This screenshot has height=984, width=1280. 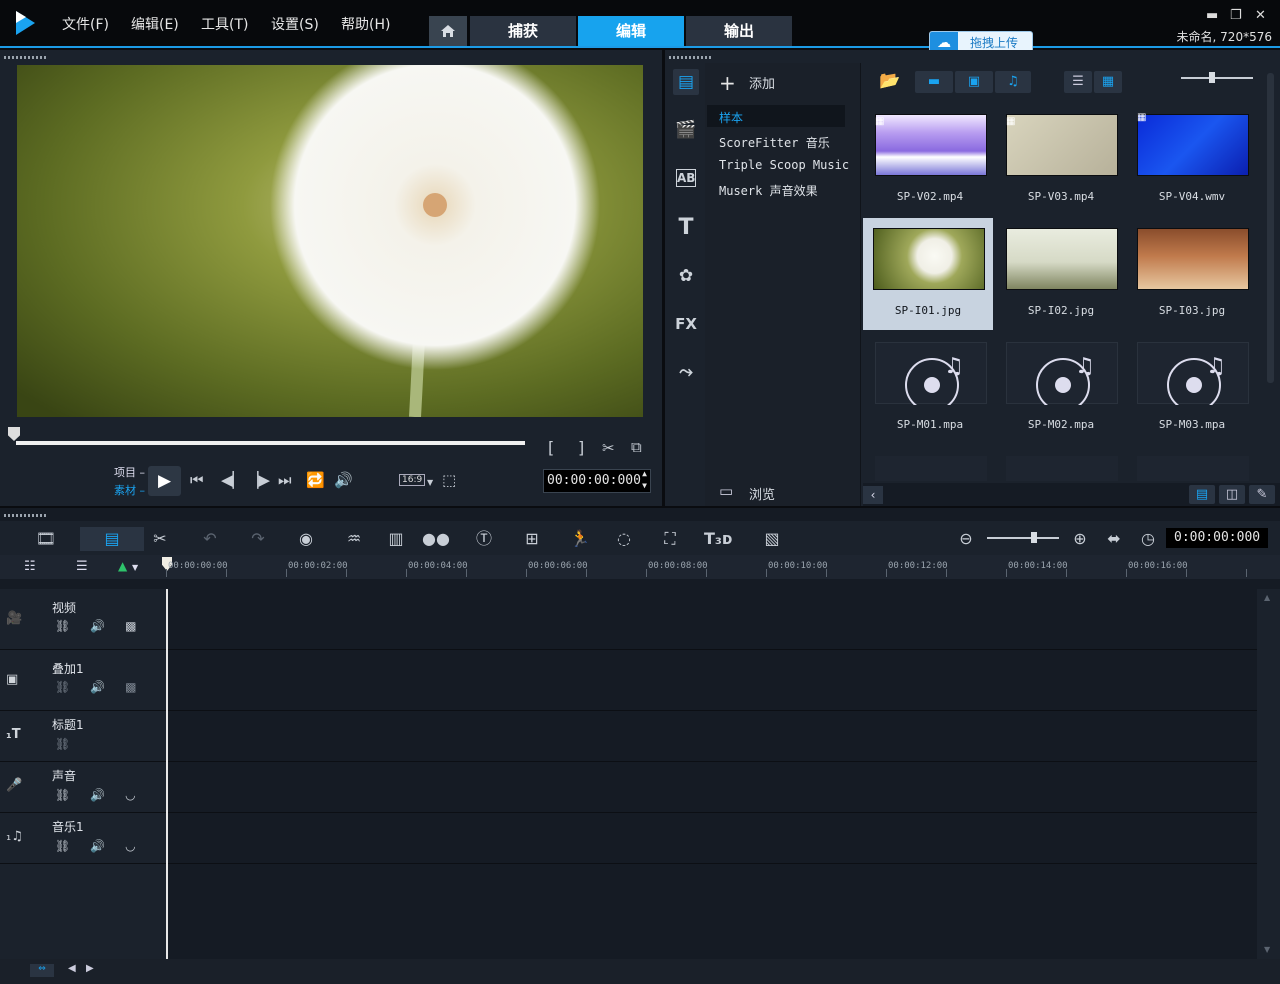 What do you see at coordinates (270, 443) in the screenshot?
I see `scrubber-bar` at bounding box center [270, 443].